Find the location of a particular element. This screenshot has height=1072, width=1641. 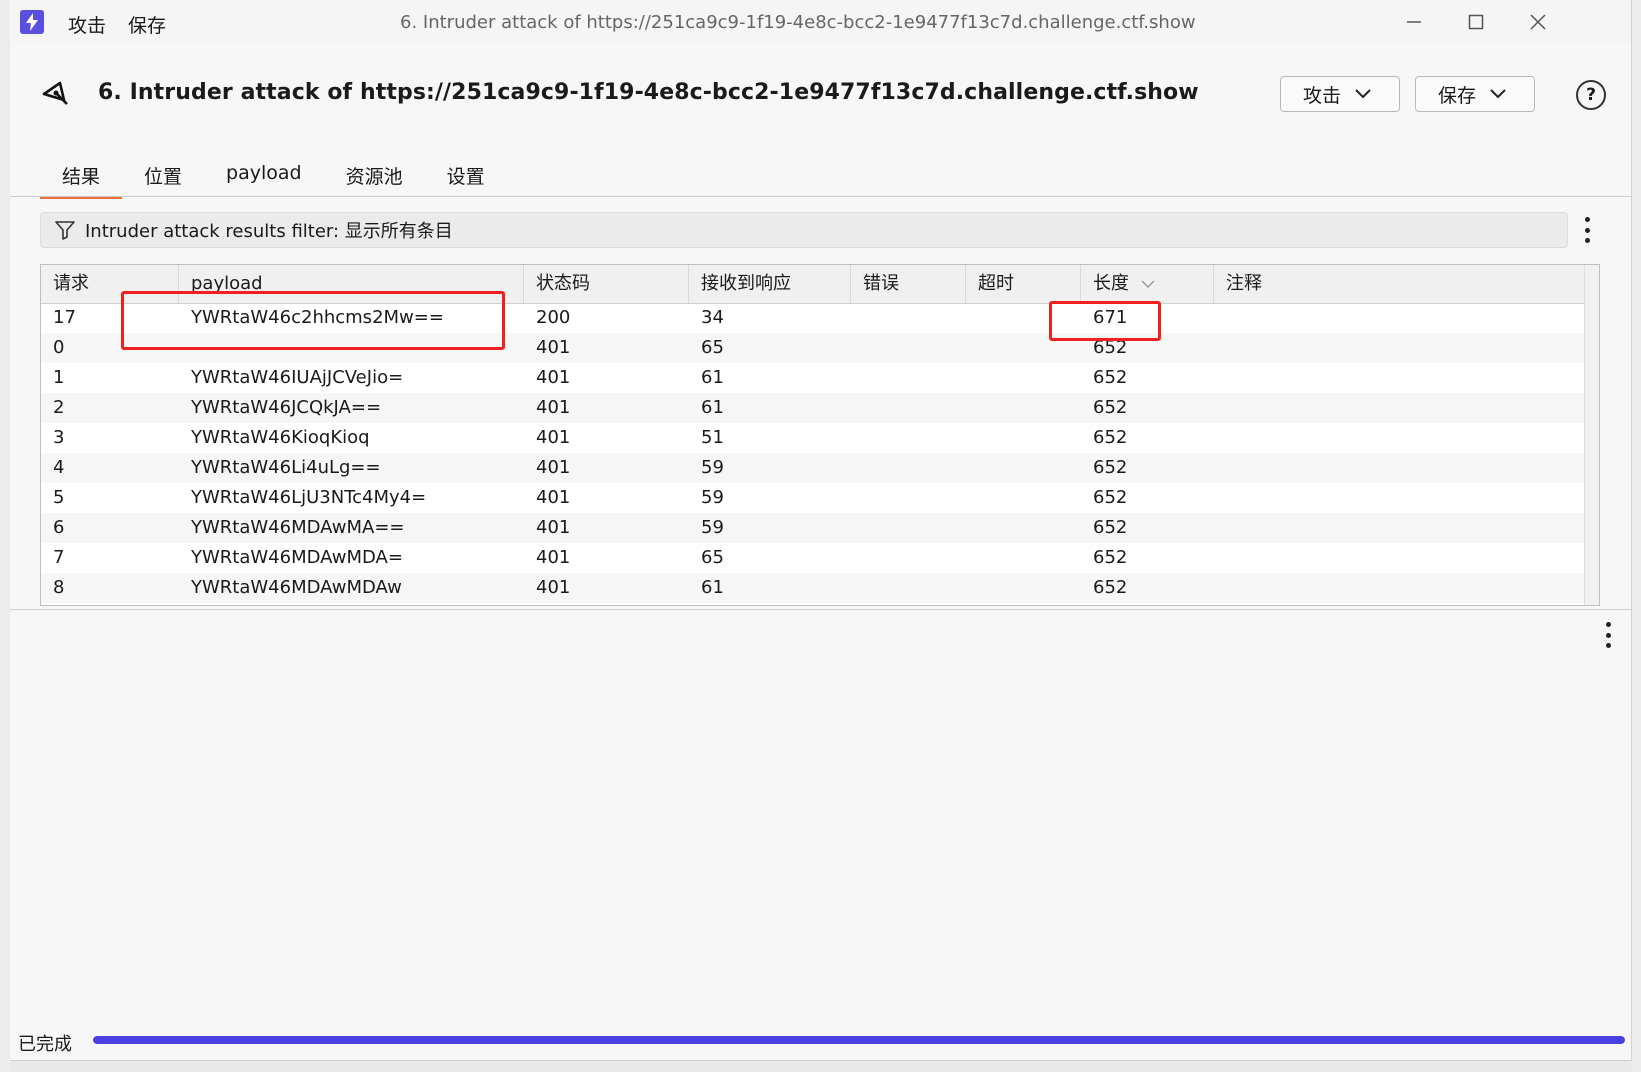

tab-settings: 设置 is located at coordinates (466, 174).